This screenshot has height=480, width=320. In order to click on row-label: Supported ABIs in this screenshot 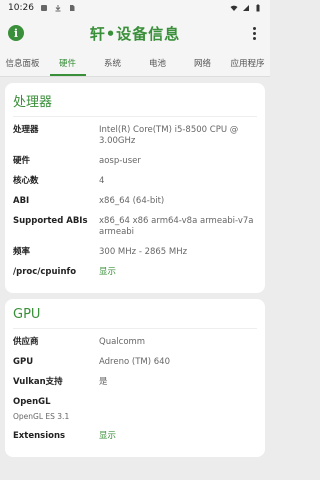, I will do `click(50, 221)`.